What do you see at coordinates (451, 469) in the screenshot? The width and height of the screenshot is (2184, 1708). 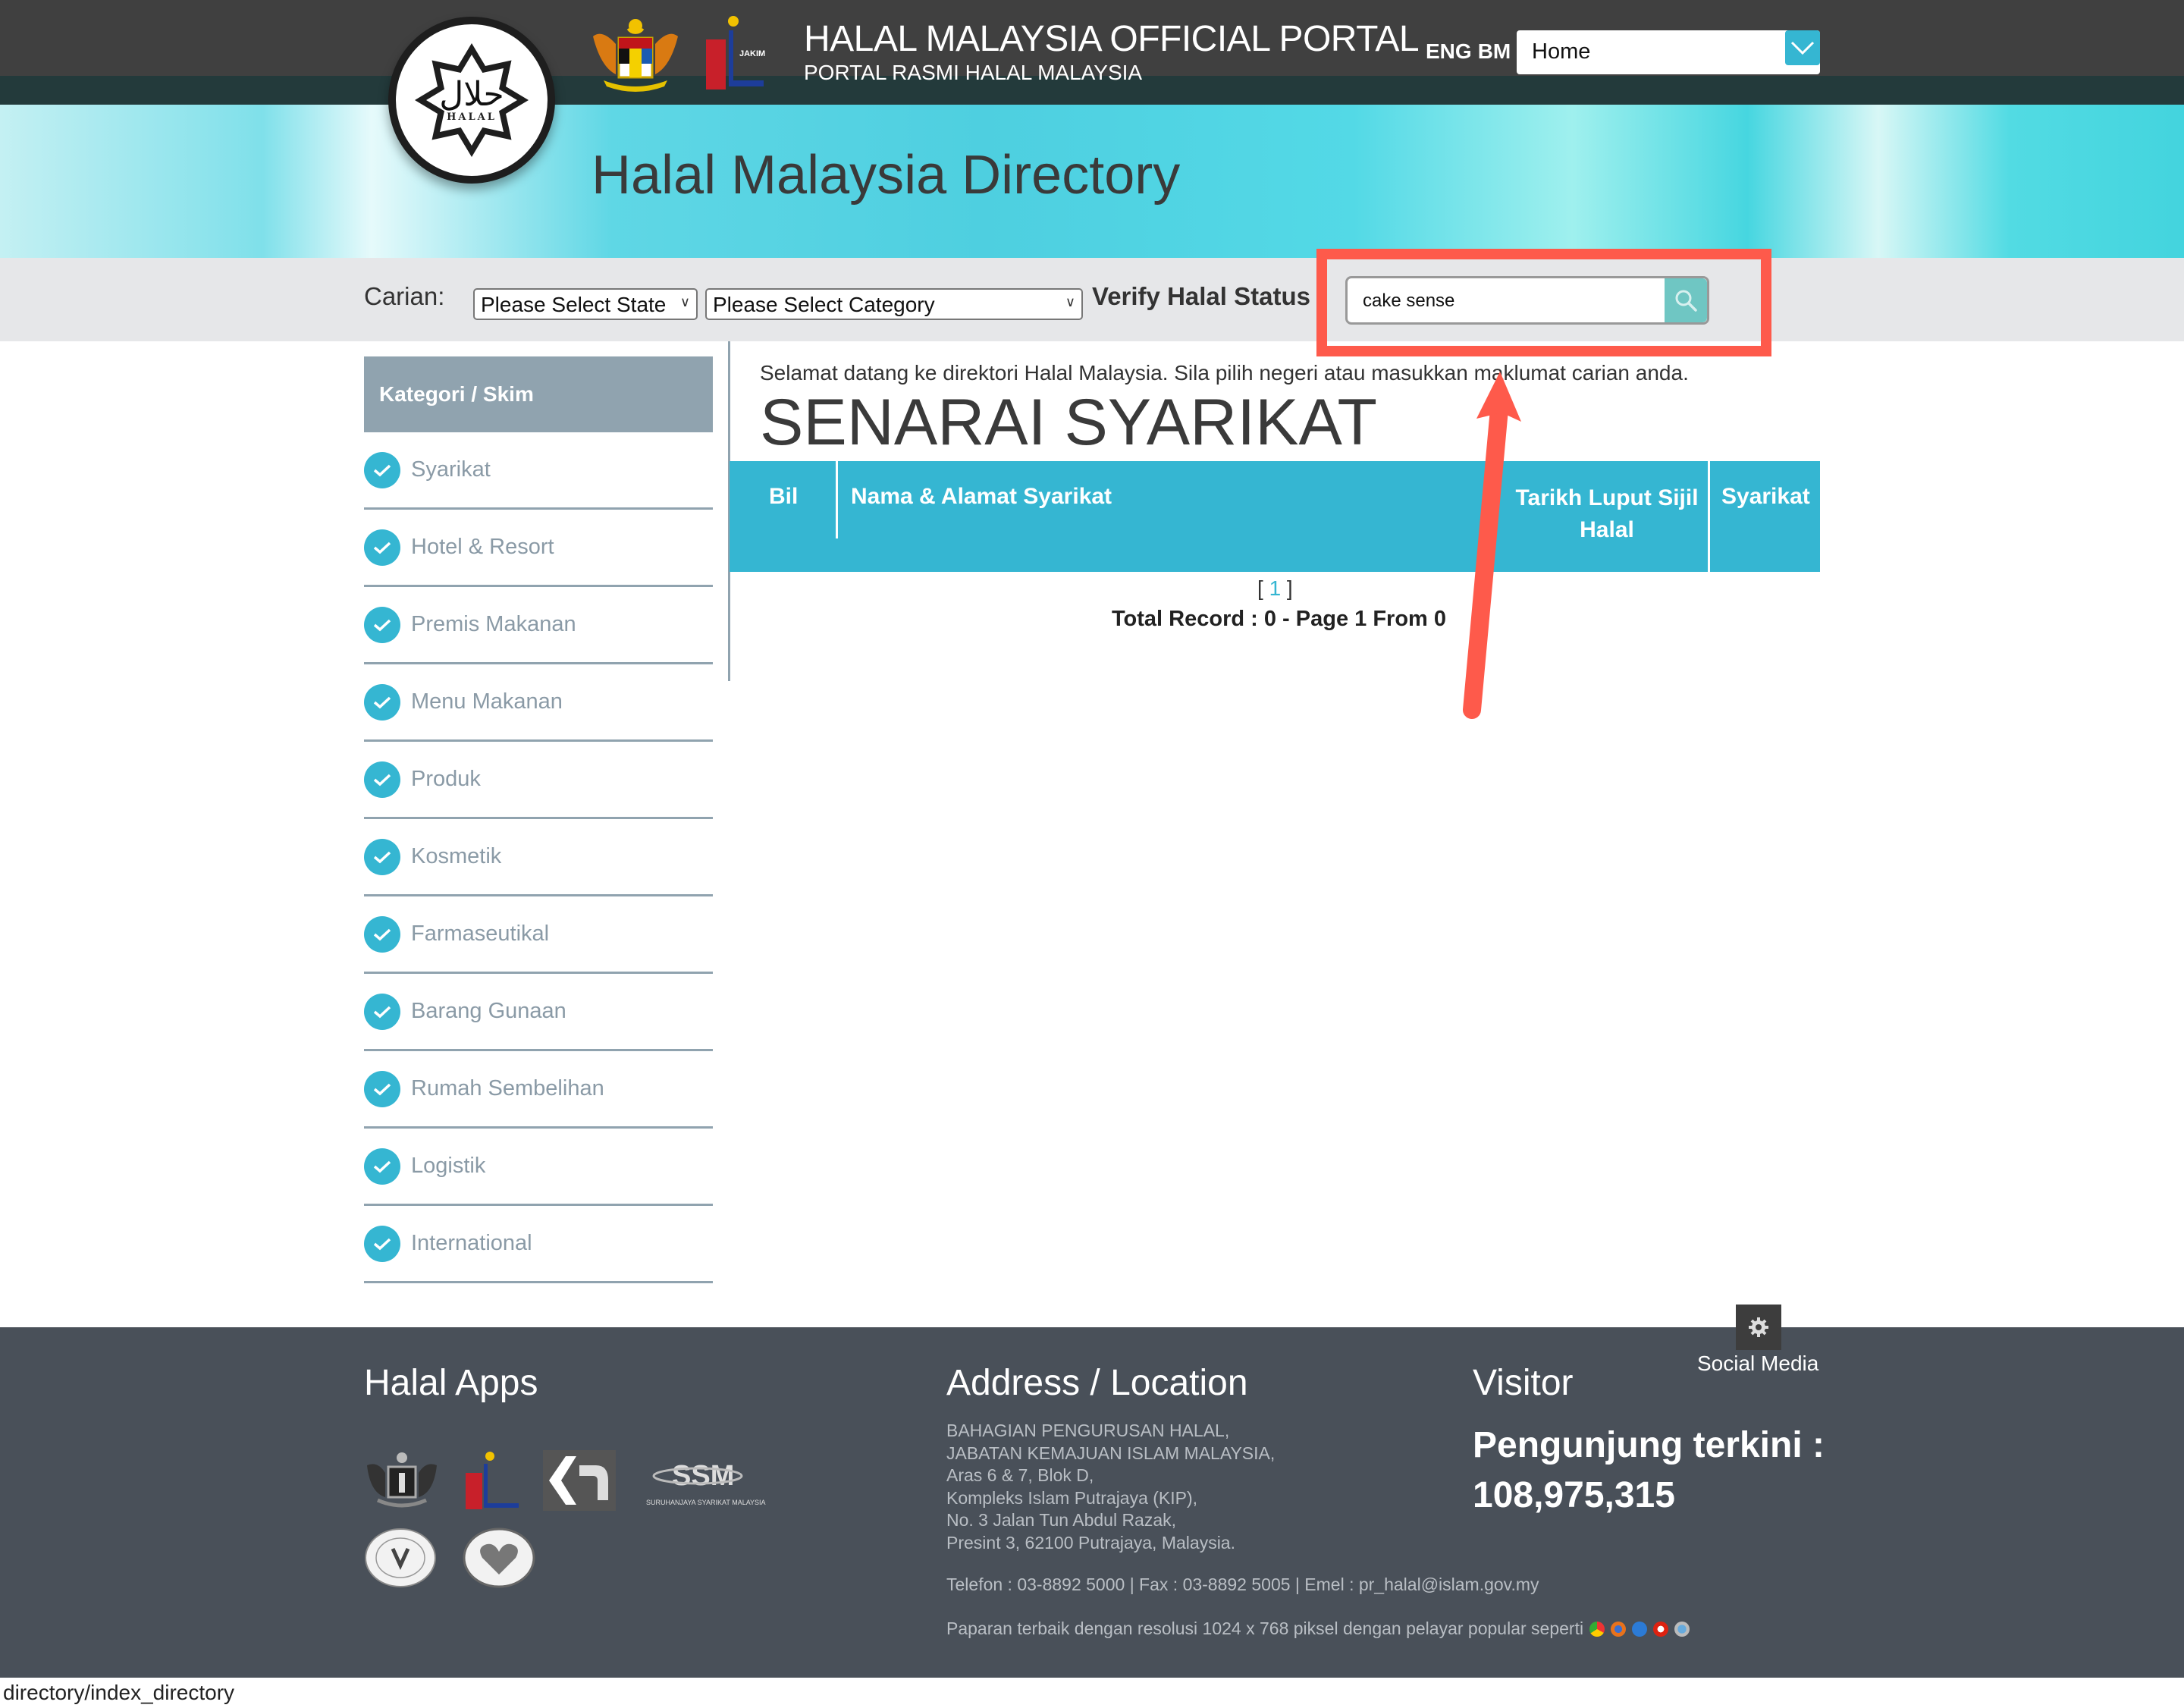 I see `sidebar-item-label: Syarikat` at bounding box center [451, 469].